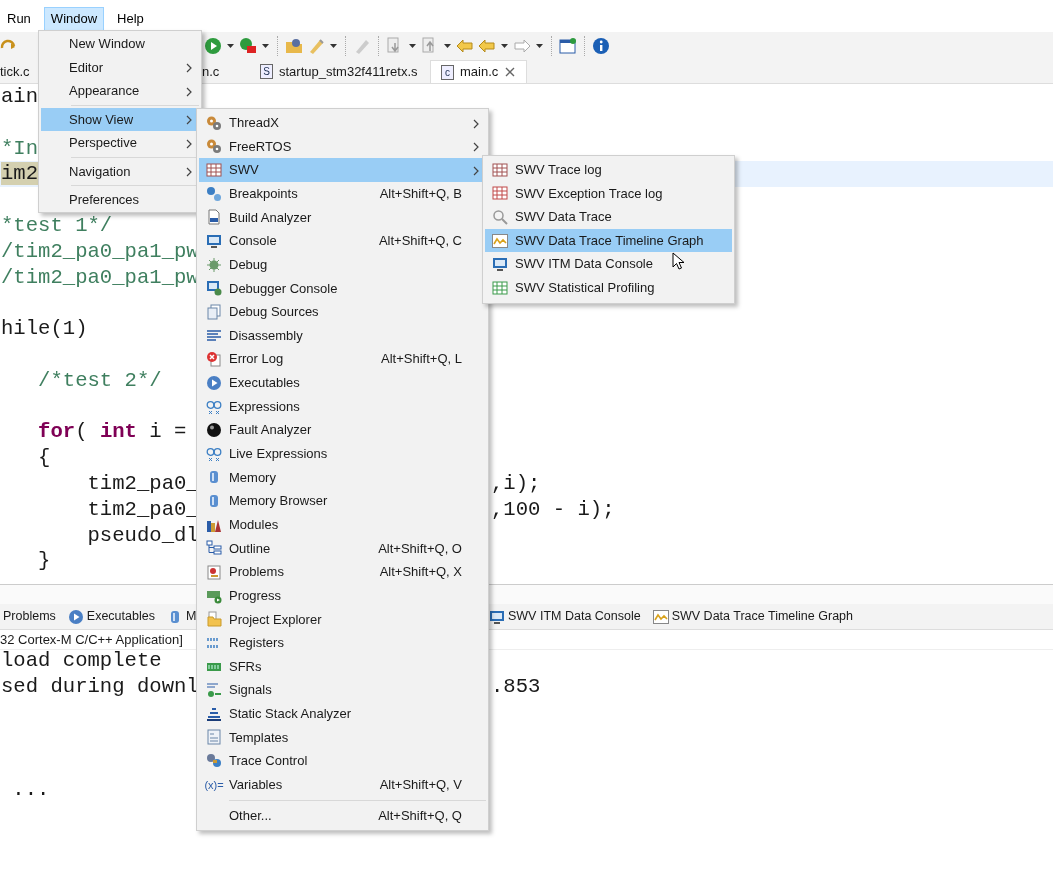 The height and width of the screenshot is (870, 1053). What do you see at coordinates (516, 483) in the screenshot?
I see `code-line: ,i);` at bounding box center [516, 483].